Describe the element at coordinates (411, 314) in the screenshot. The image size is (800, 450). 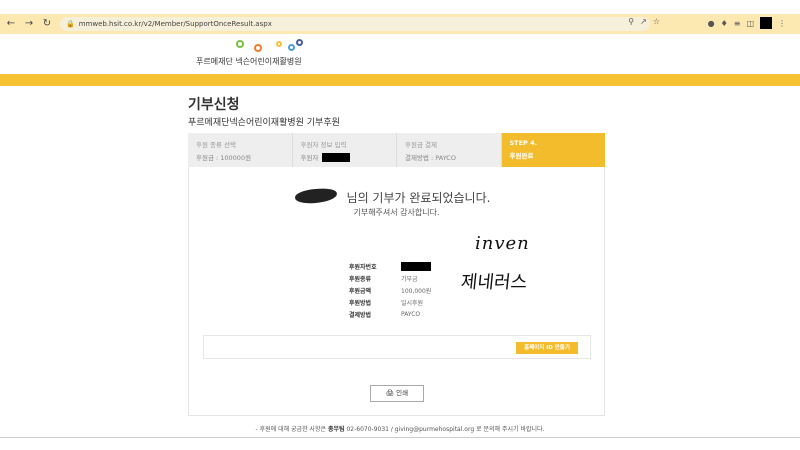
I see `info-value: PAYCO` at that location.